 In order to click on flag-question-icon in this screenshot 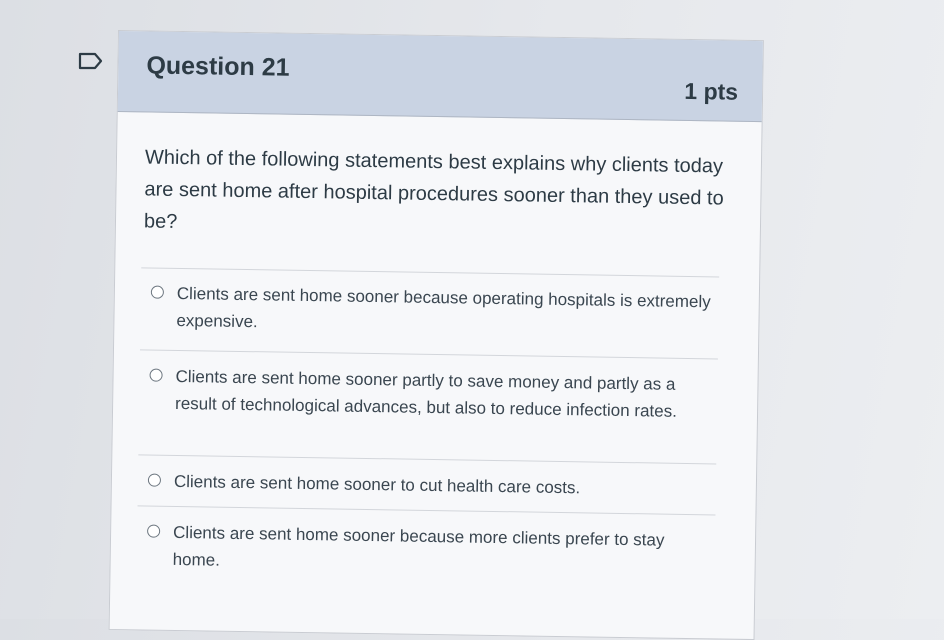, I will do `click(91, 61)`.